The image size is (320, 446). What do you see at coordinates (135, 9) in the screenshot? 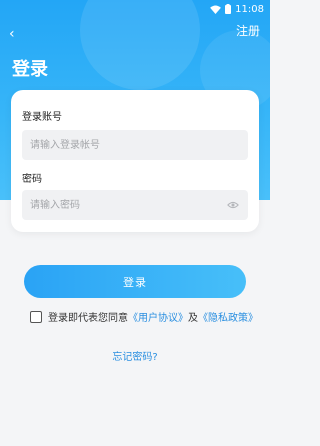
I see `status-bar: 11:08` at bounding box center [135, 9].